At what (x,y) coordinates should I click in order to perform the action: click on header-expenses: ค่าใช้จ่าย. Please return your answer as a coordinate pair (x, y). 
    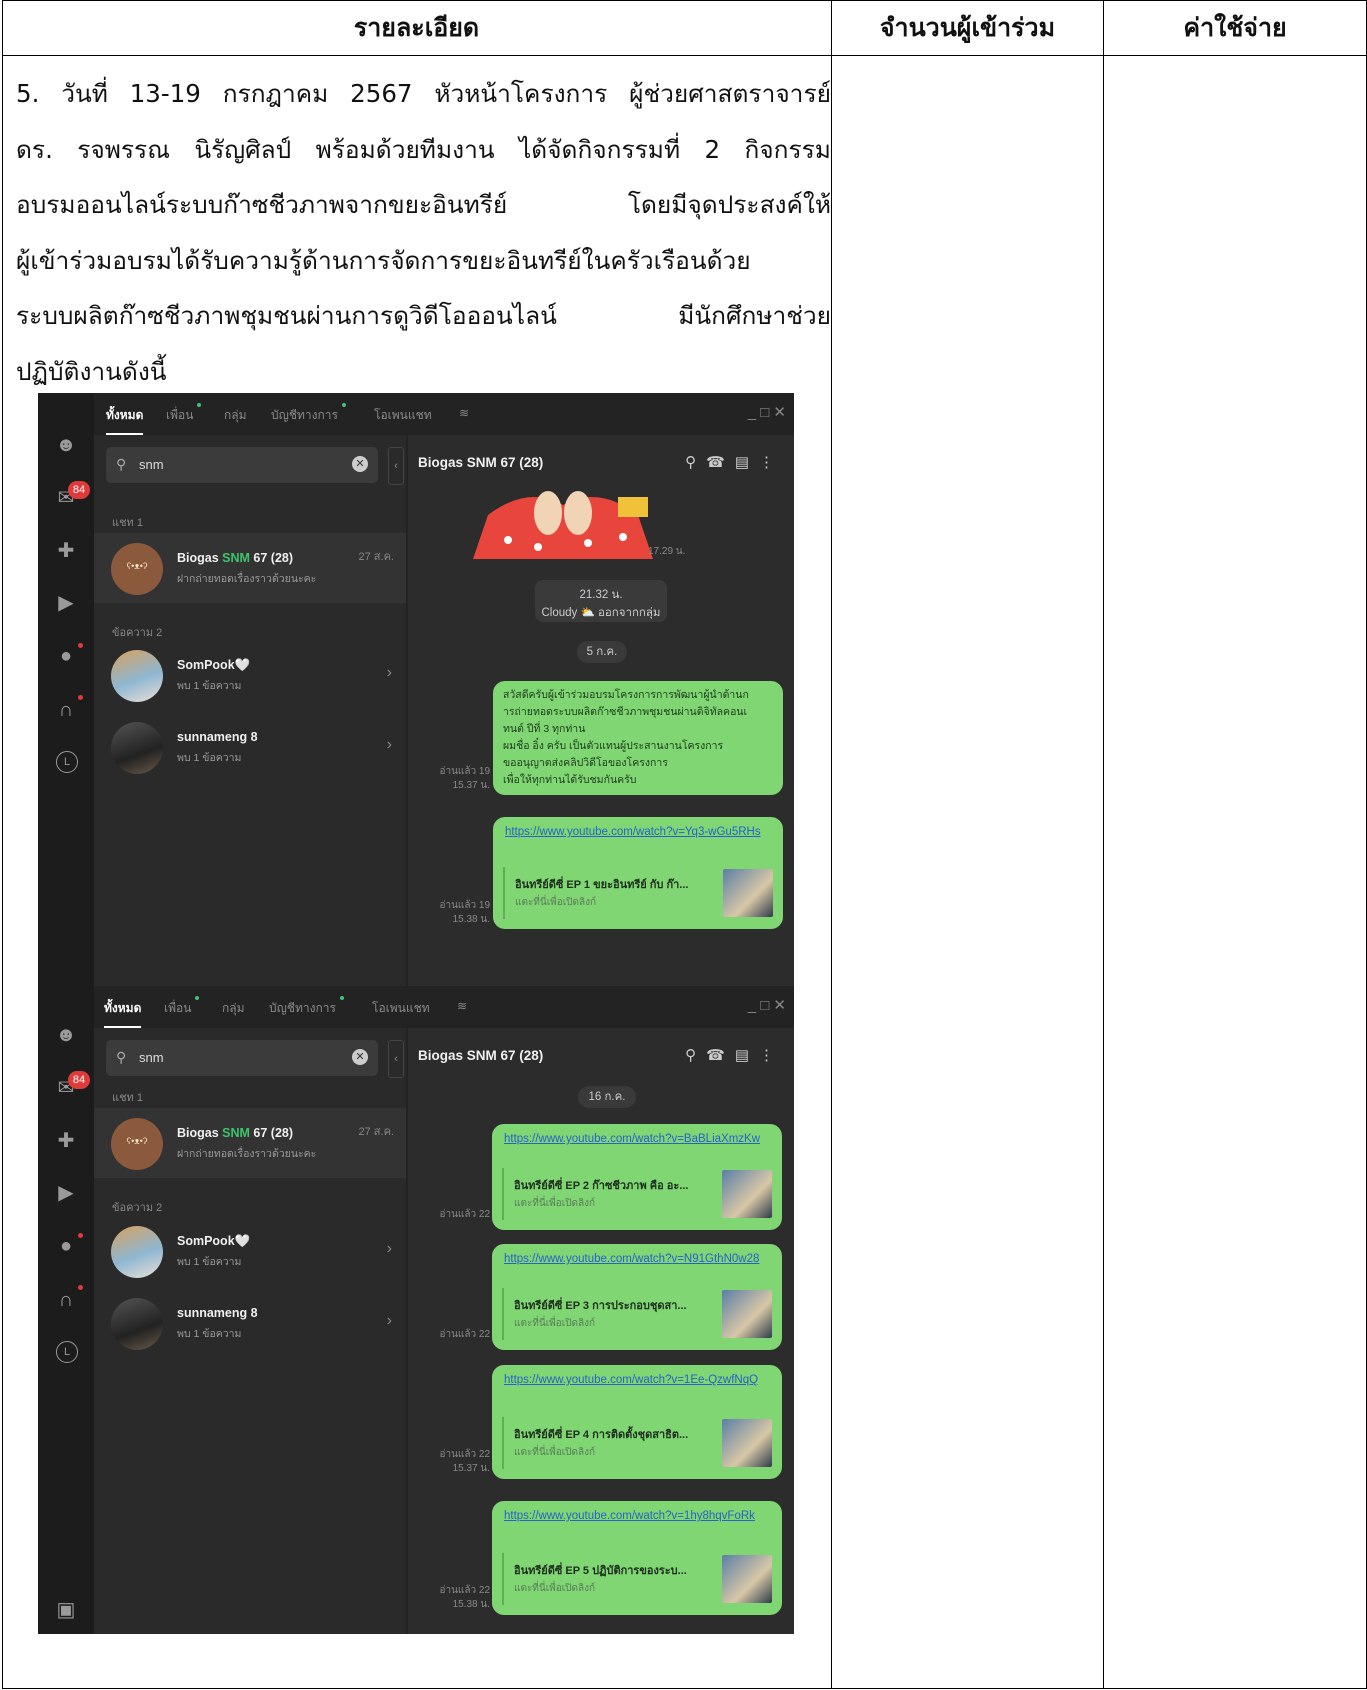
    Looking at the image, I should click on (1235, 27).